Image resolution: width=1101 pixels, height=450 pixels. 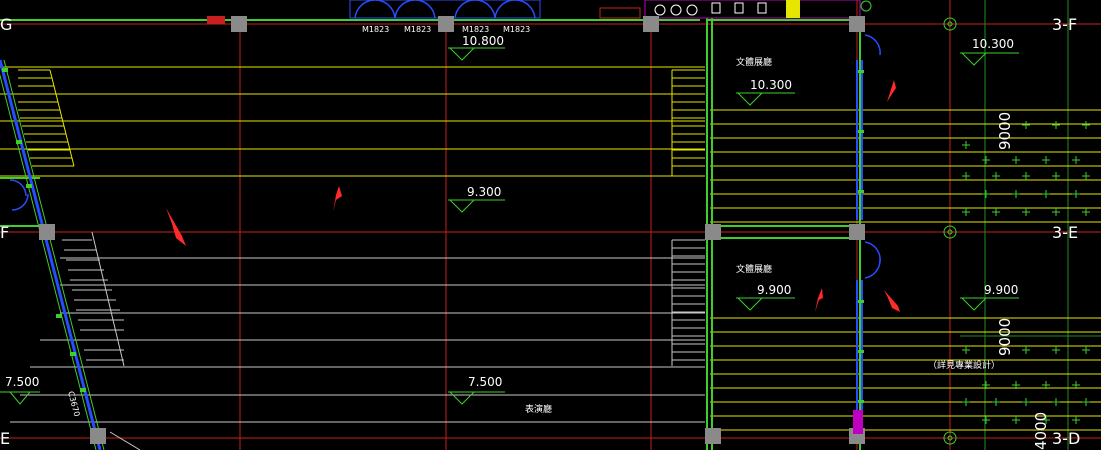 I want to click on axis-label-e: E, so click(x=5, y=438).